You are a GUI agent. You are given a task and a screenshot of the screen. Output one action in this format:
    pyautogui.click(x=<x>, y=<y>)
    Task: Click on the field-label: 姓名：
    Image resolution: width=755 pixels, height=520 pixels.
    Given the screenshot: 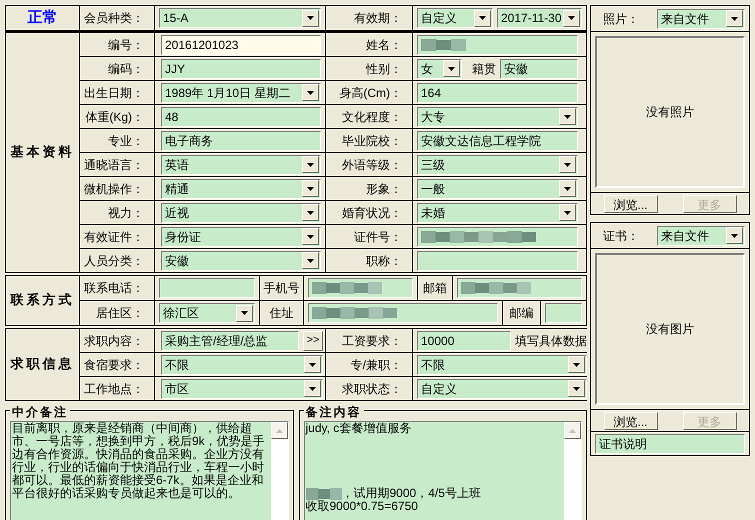 What is the action you would take?
    pyautogui.click(x=384, y=45)
    